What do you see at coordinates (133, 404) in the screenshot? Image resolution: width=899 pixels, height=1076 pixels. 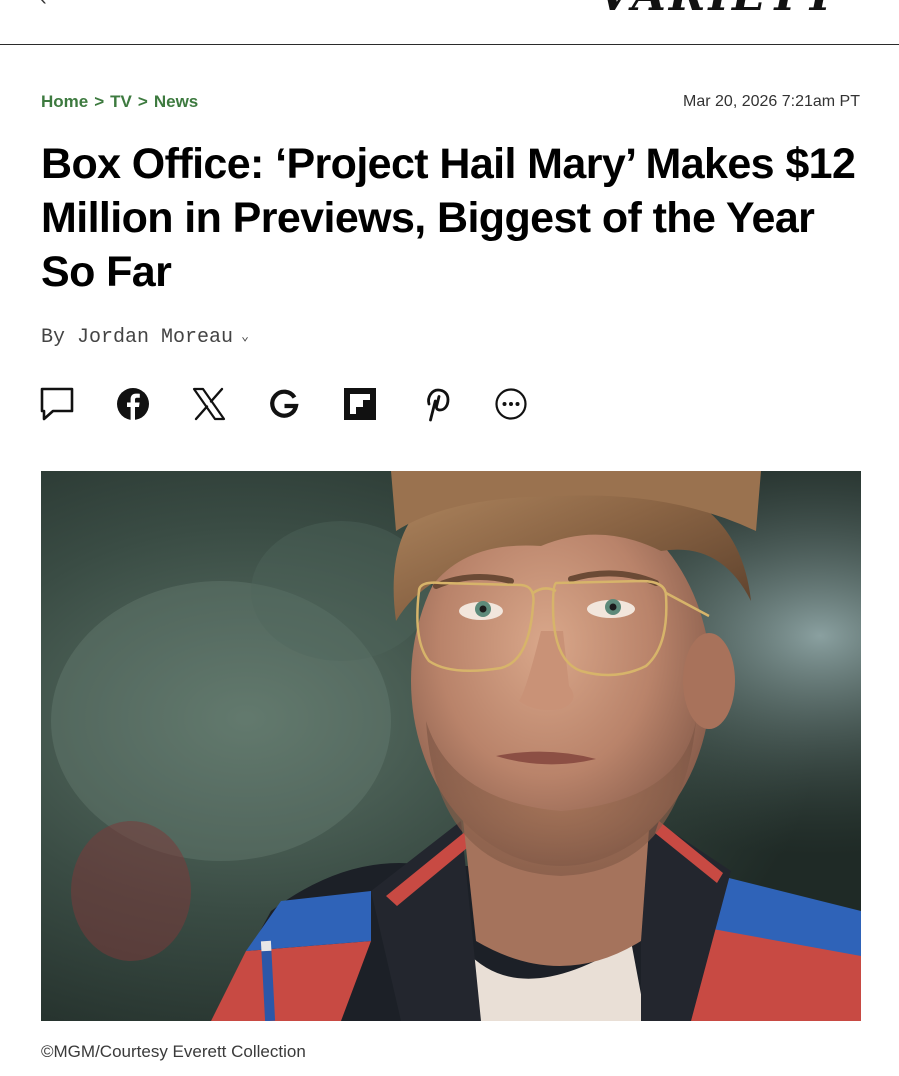 I see `facebook-icon` at bounding box center [133, 404].